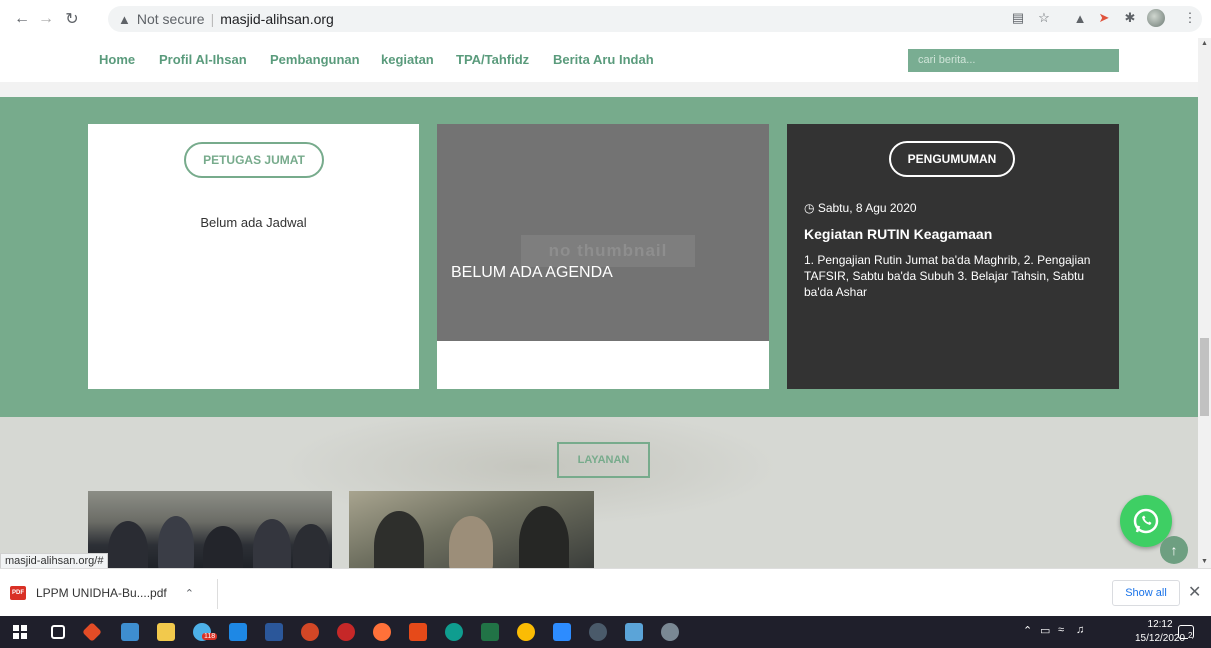  I want to click on word-icon, so click(274, 632).